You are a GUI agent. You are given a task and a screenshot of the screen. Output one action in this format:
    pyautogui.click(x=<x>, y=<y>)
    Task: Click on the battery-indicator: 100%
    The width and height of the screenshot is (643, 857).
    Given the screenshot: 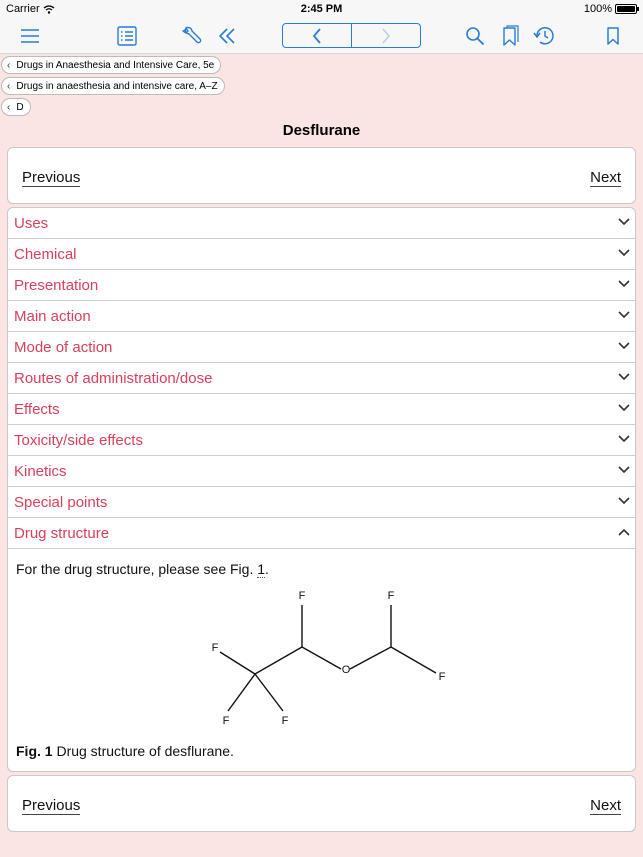 What is the action you would take?
    pyautogui.click(x=611, y=9)
    